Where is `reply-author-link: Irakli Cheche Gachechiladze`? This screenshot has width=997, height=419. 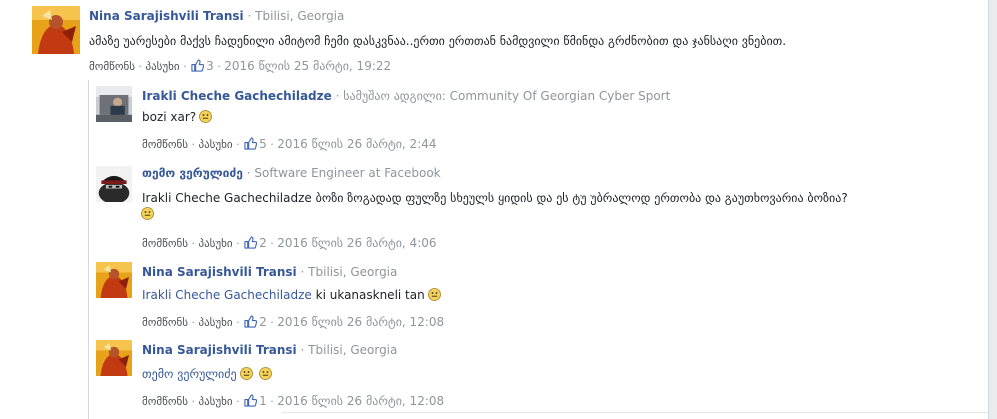
reply-author-link: Irakli Cheche Gachechiladze is located at coordinates (237, 96).